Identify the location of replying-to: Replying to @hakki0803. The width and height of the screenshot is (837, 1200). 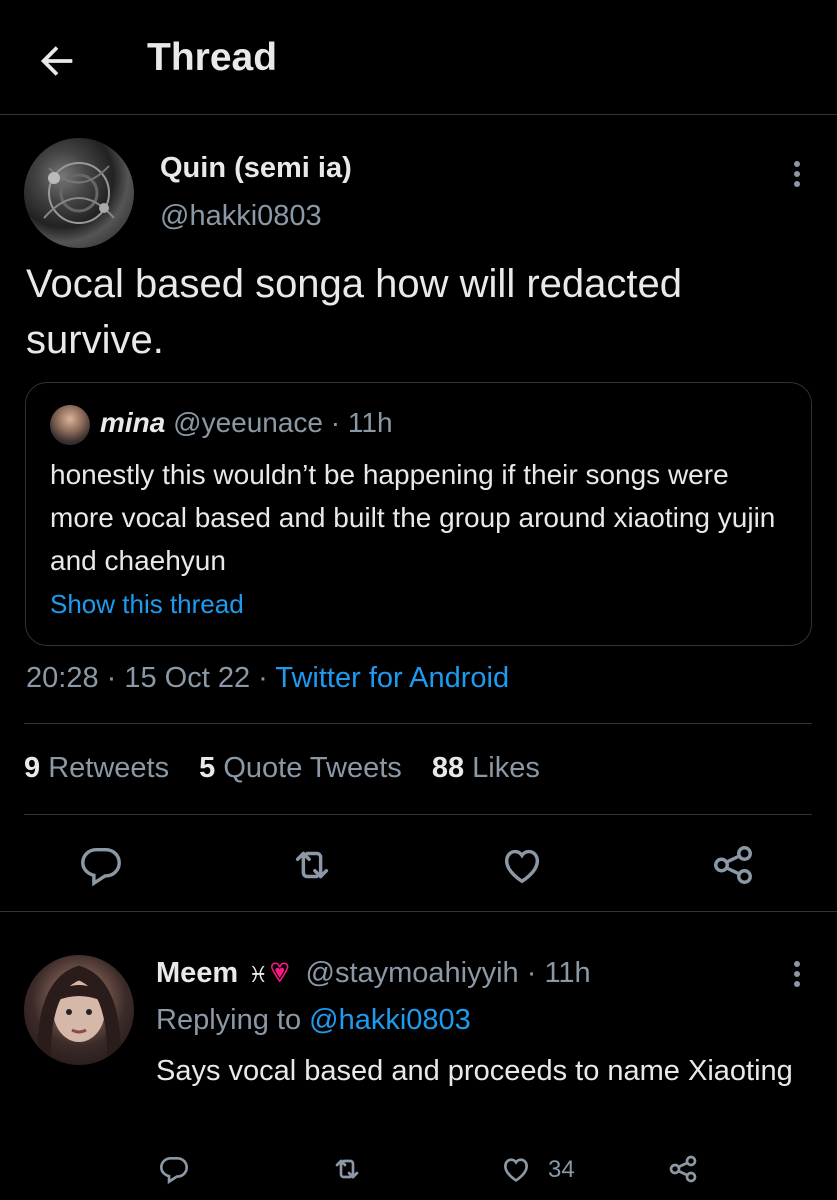
(313, 1020).